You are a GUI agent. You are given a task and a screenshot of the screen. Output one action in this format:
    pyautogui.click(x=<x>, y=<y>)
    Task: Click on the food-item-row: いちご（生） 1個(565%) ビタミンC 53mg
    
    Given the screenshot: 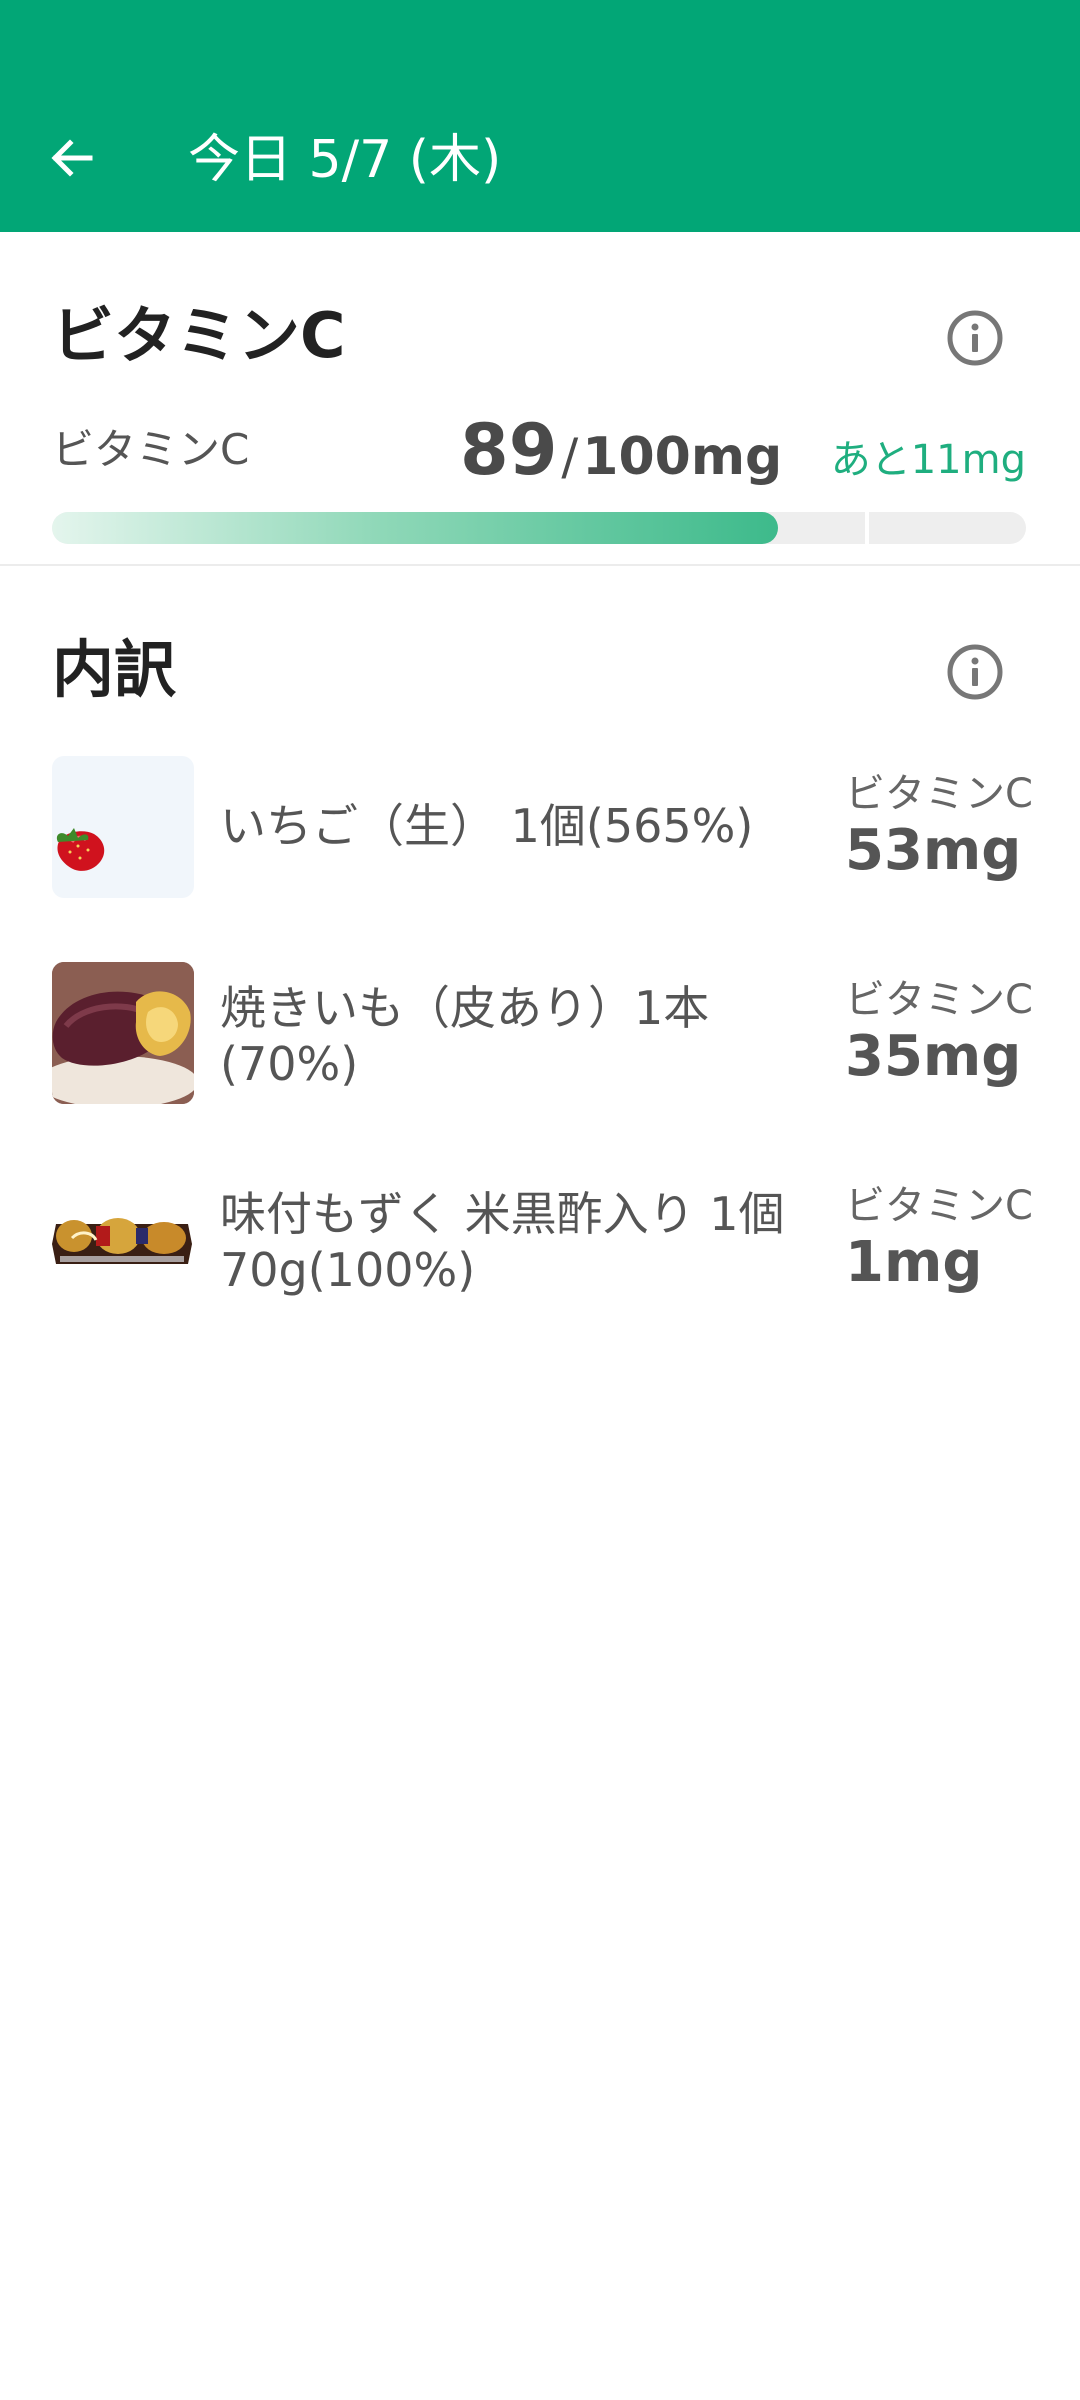 What is the action you would take?
    pyautogui.click(x=540, y=831)
    